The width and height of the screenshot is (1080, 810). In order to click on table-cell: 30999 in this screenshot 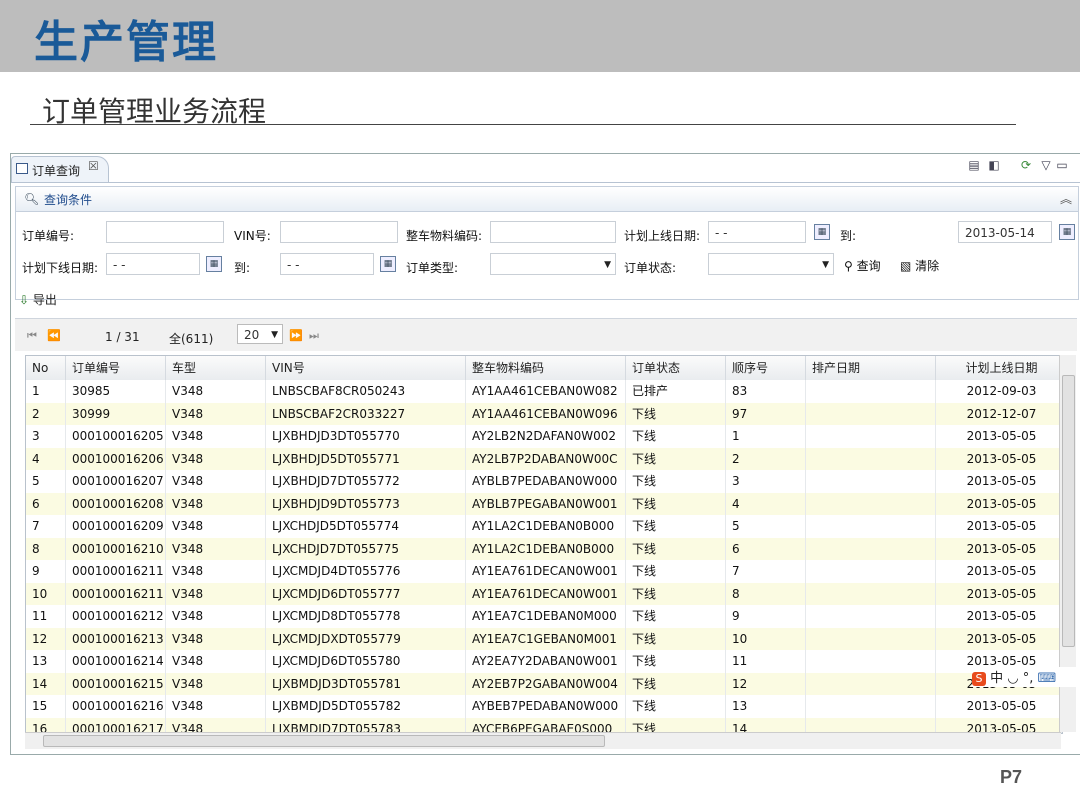, I will do `click(116, 413)`.